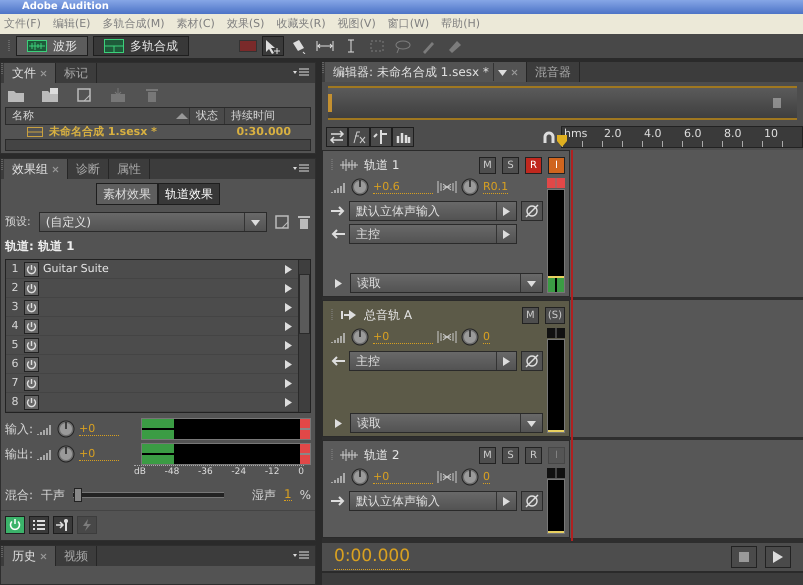 The height and width of the screenshot is (585, 803). Describe the element at coordinates (88, 169) in the screenshot. I see `panel-tab: 诊断` at that location.